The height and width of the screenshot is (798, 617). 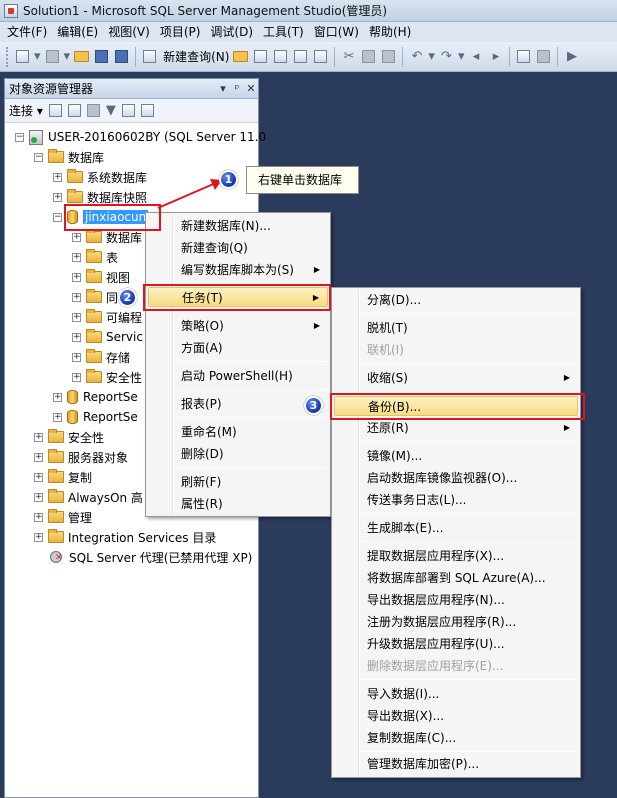 I want to click on copy-button, so click(x=368, y=56).